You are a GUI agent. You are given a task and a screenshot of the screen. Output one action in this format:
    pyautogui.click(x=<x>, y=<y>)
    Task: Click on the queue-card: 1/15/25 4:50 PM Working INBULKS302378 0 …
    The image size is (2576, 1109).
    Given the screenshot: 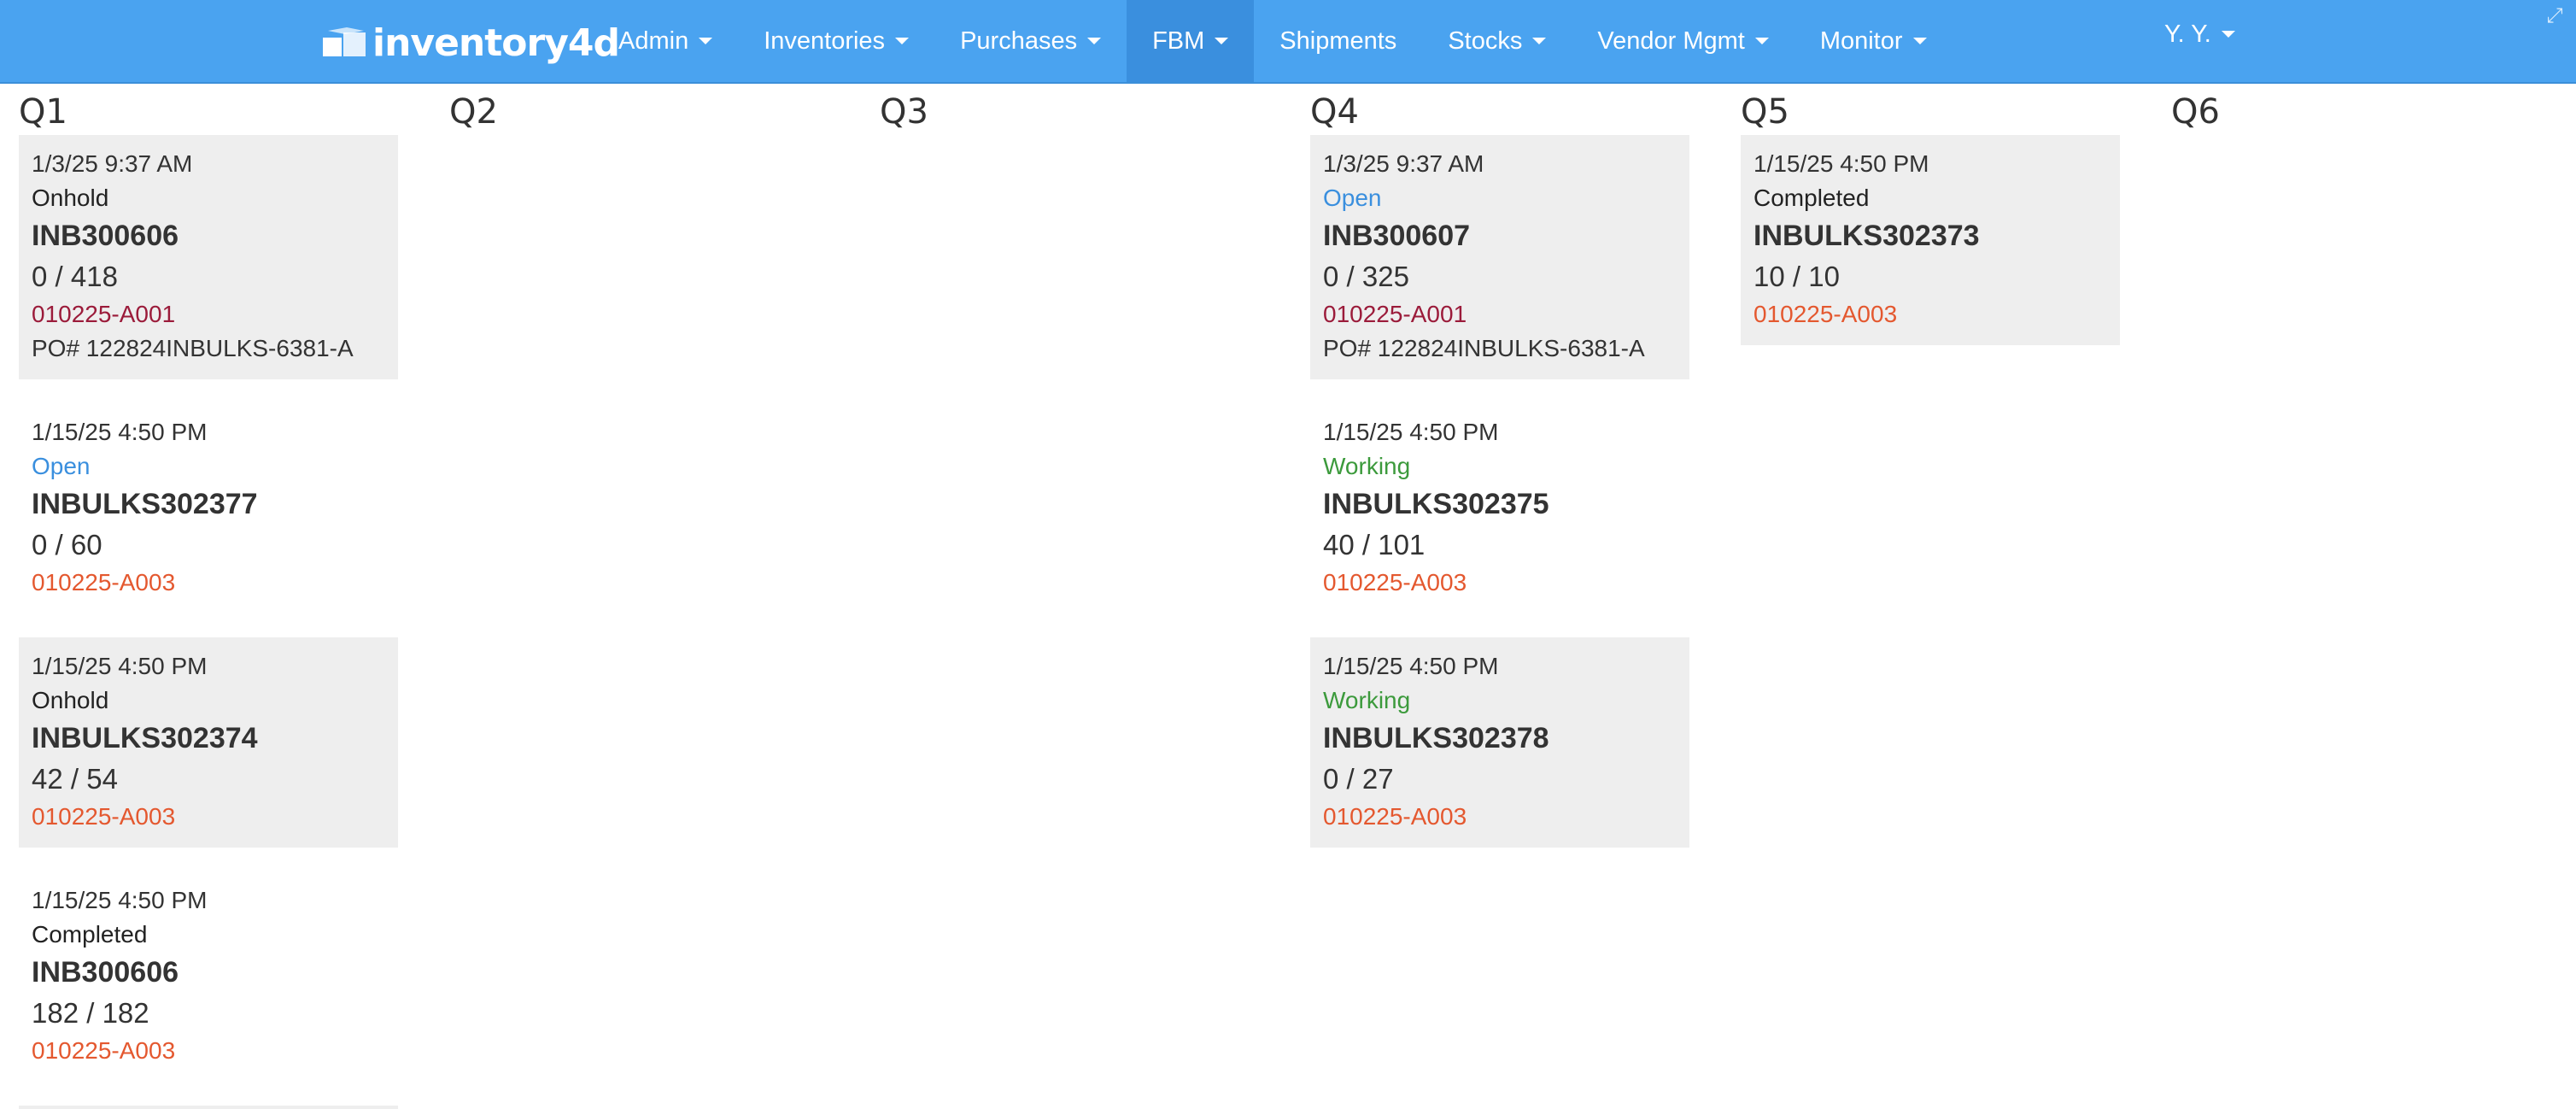 What is the action you would take?
    pyautogui.click(x=1499, y=743)
    